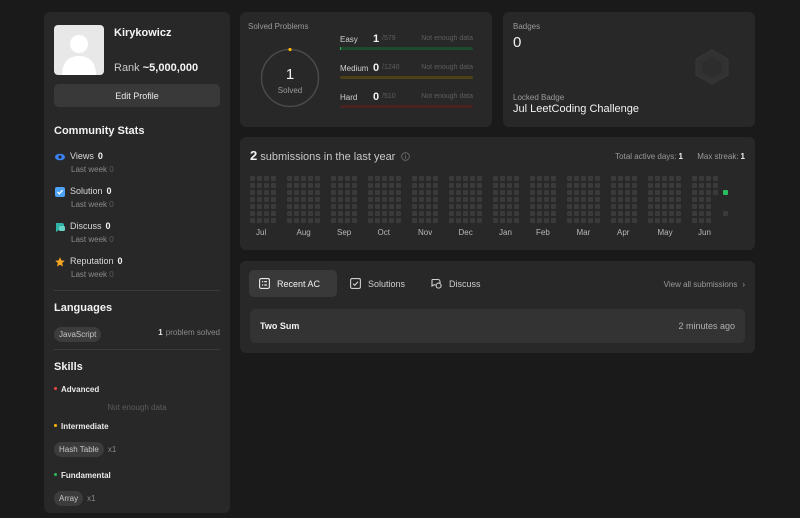 The width and height of the screenshot is (800, 518). I want to click on locked-badge-icon, so click(712, 67).